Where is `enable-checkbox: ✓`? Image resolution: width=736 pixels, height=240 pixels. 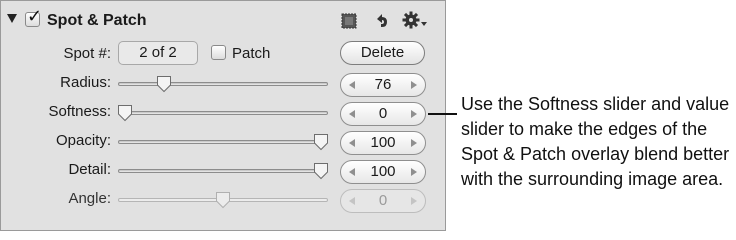
enable-checkbox: ✓ is located at coordinates (33, 17).